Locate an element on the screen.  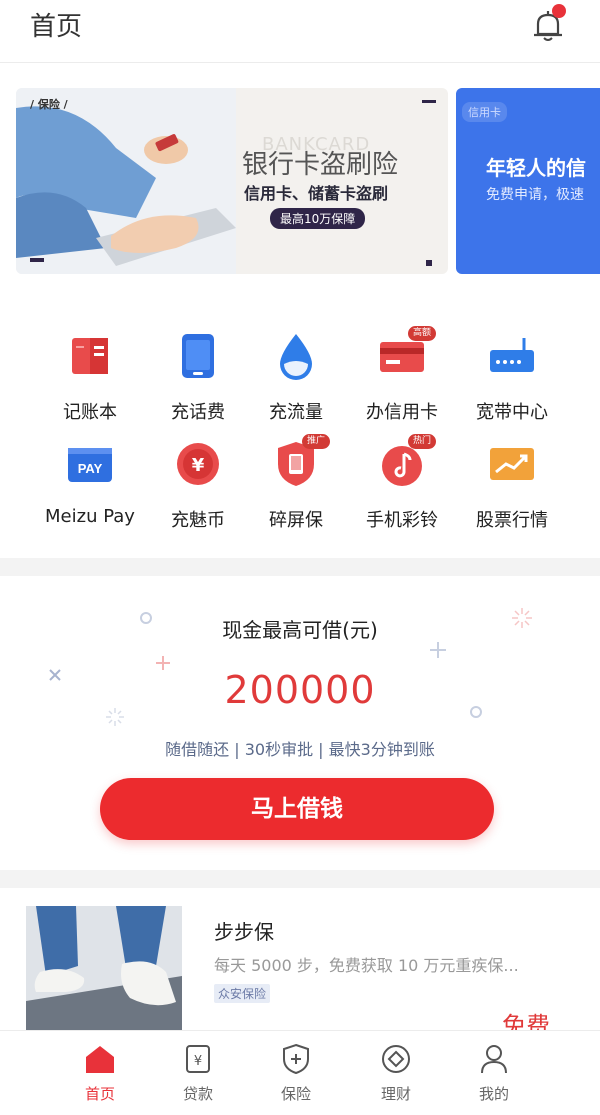
banner-subtitle: 信用卡、储蓄卡盗刷 is located at coordinates (316, 193).